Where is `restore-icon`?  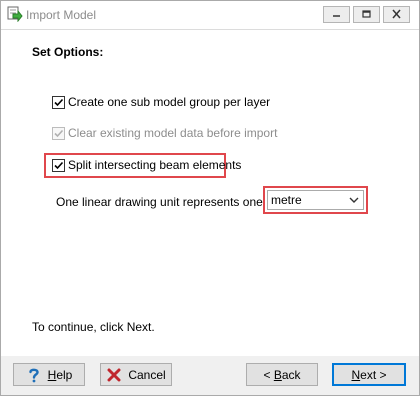 restore-icon is located at coordinates (366, 14).